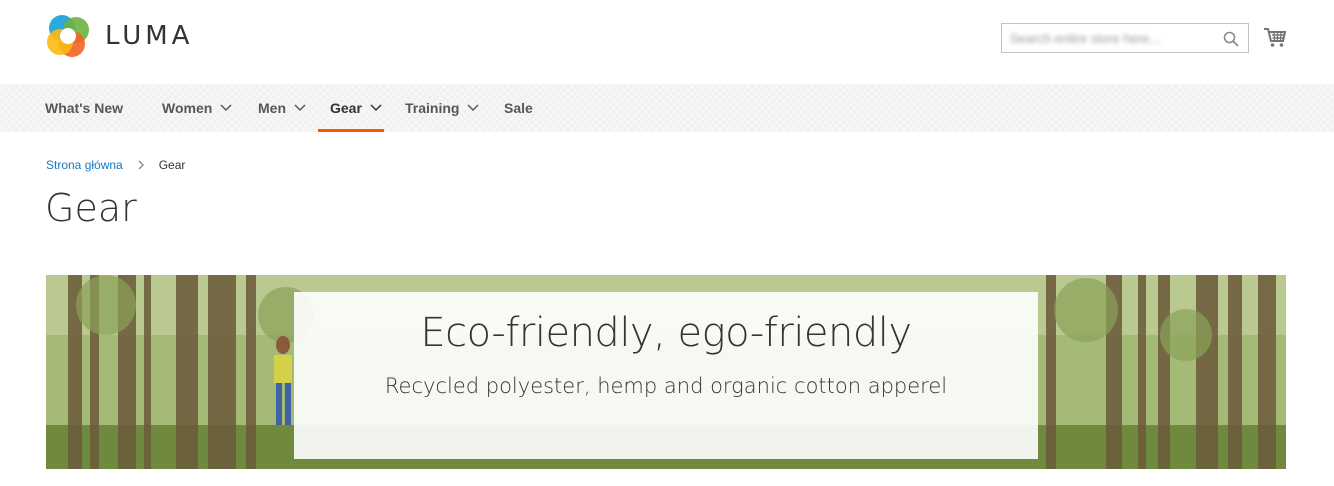  What do you see at coordinates (172, 165) in the screenshot?
I see `breadcrumb-current: Gear` at bounding box center [172, 165].